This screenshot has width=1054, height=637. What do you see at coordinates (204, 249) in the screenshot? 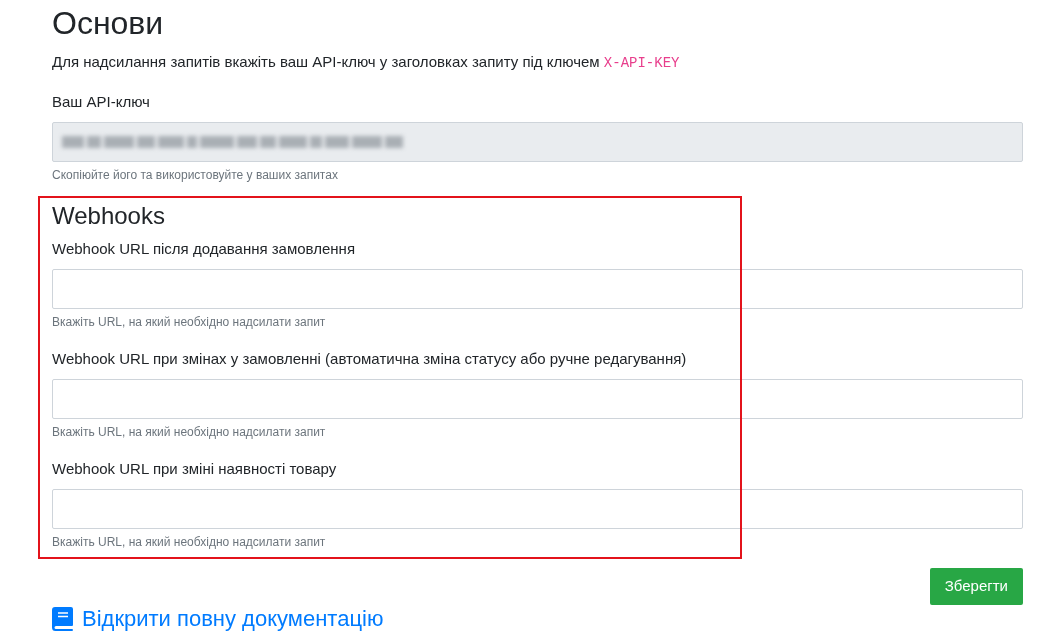
I see `field-label: Webhook URL після додавання замовлення` at bounding box center [204, 249].